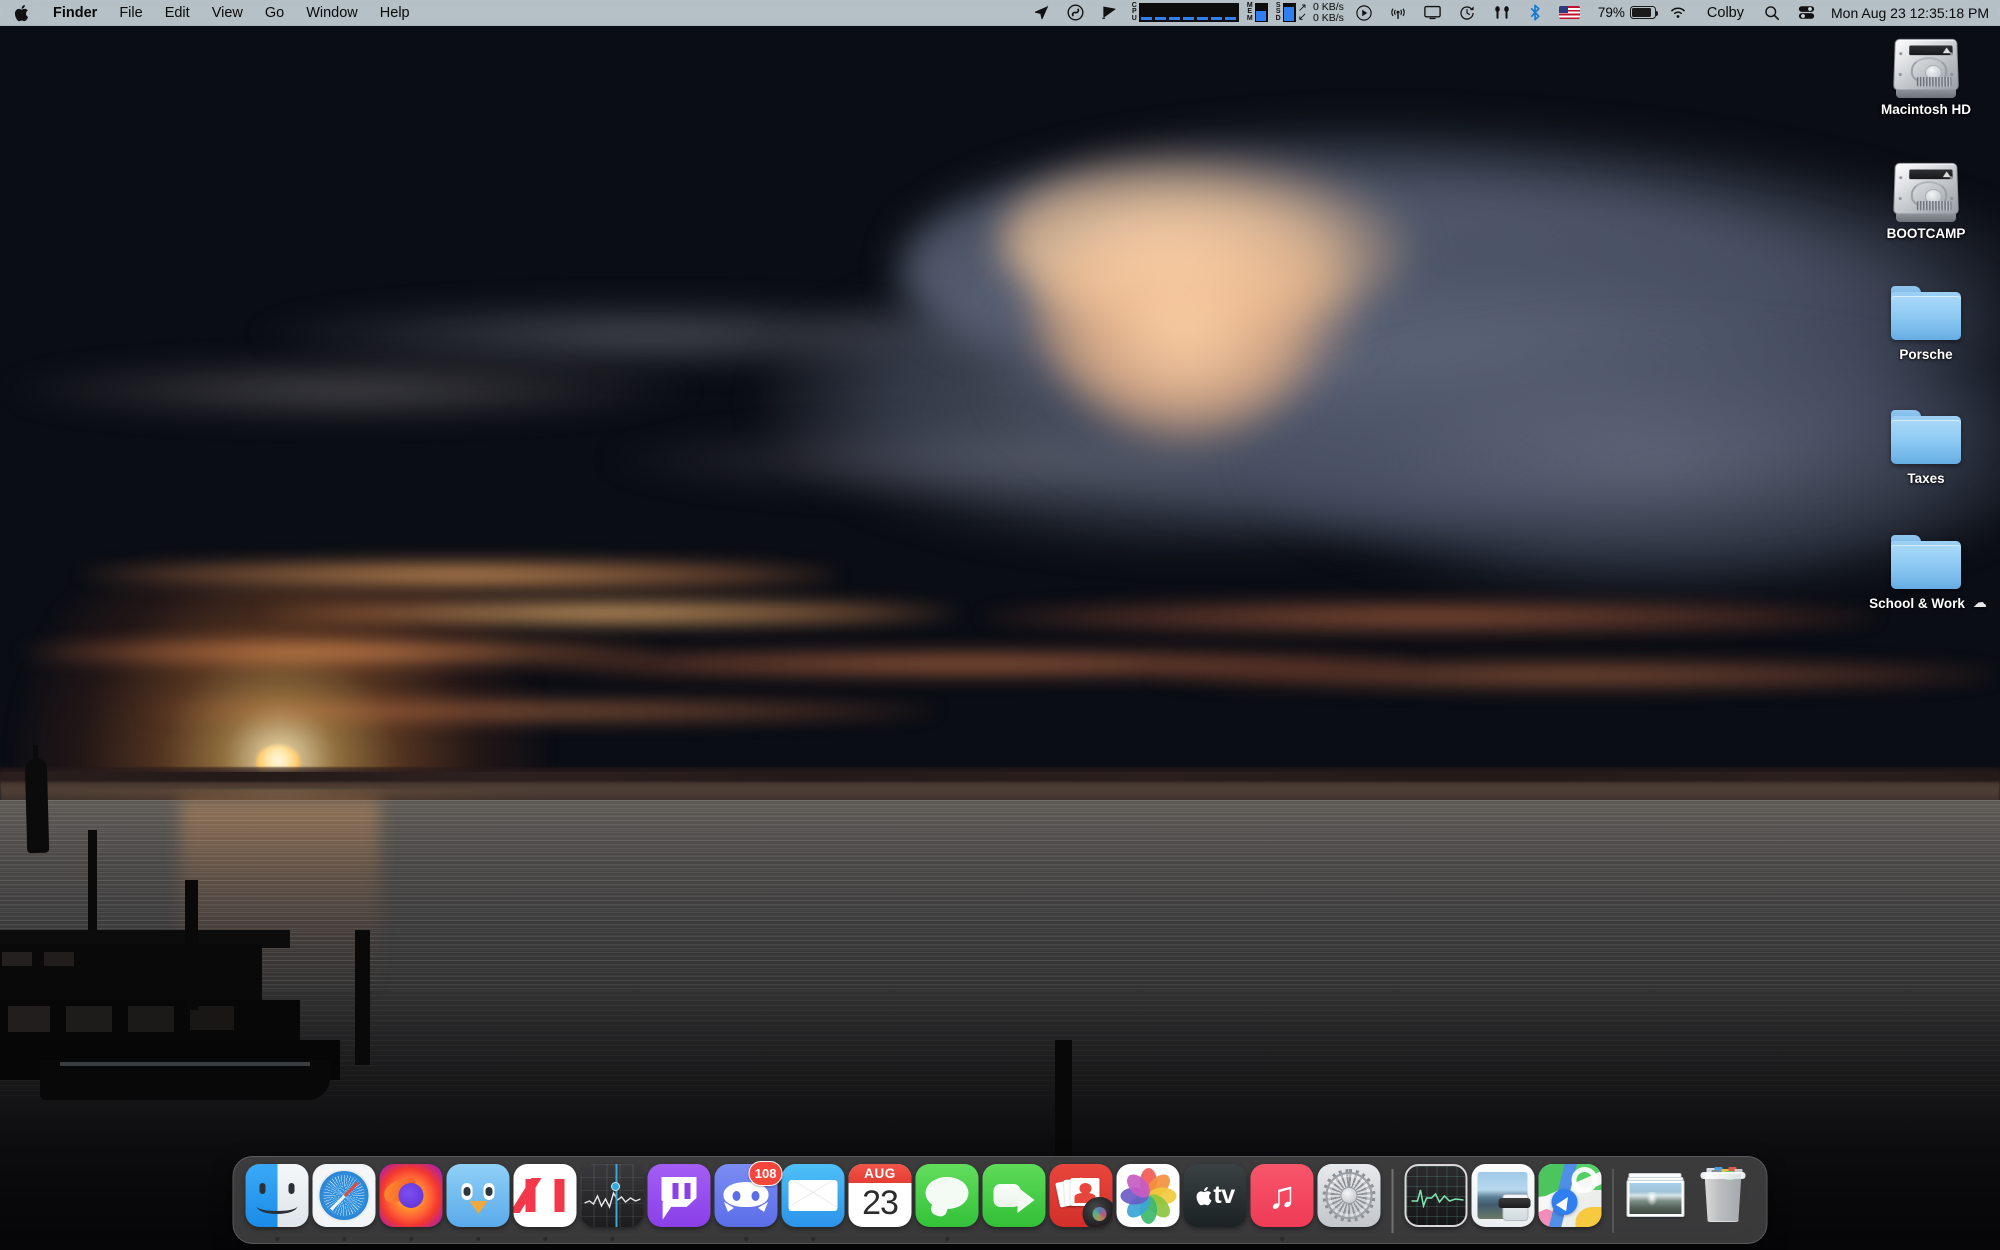 Image resolution: width=2000 pixels, height=1250 pixels. I want to click on menu-bar: Finder File Edit View Go Window Help CPU, so click(1000, 13).